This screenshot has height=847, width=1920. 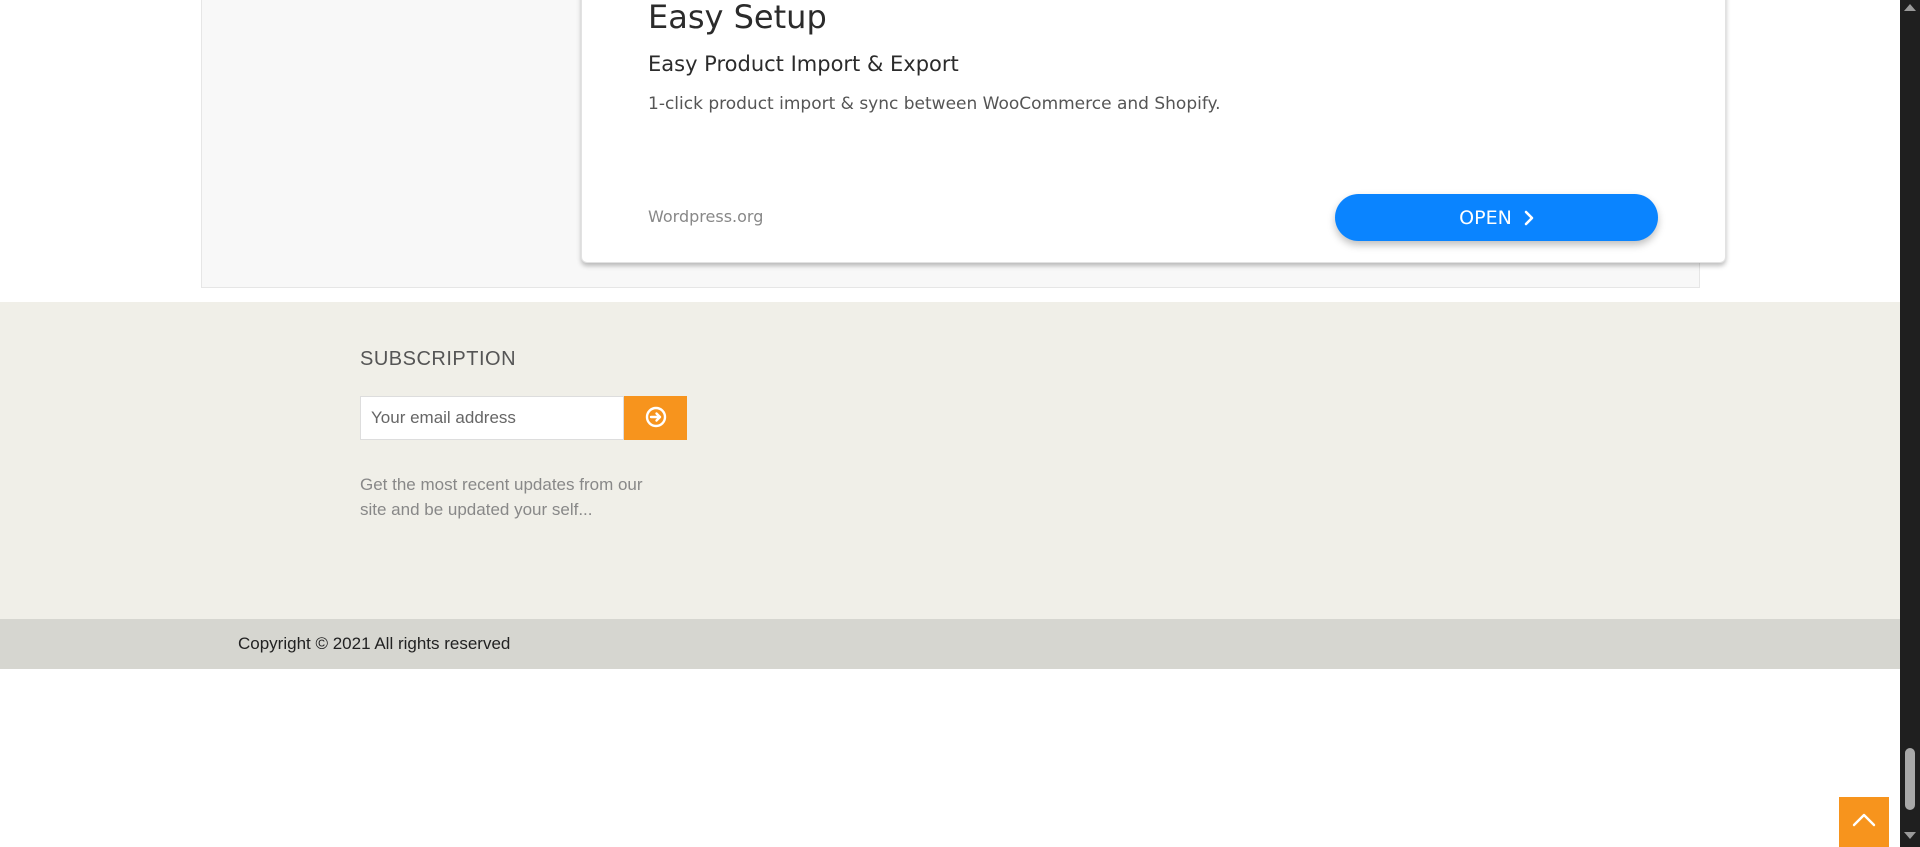 What do you see at coordinates (737, 18) in the screenshot?
I see `card-title: Easy Setup` at bounding box center [737, 18].